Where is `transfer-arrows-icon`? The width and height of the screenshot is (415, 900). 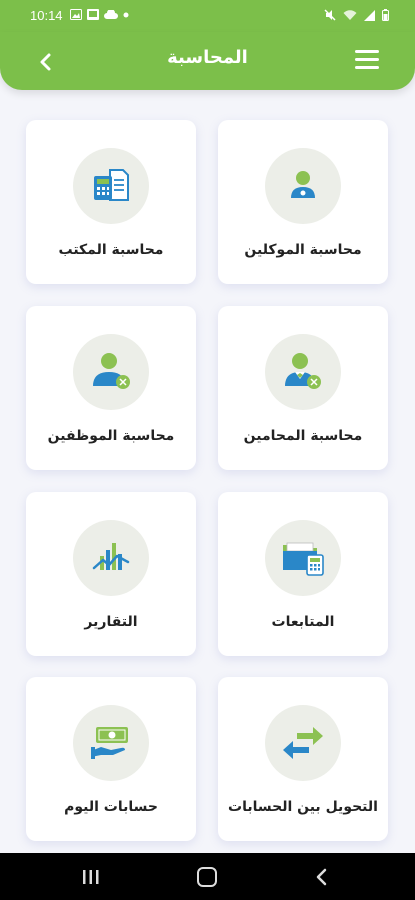
transfer-arrows-icon is located at coordinates (303, 743).